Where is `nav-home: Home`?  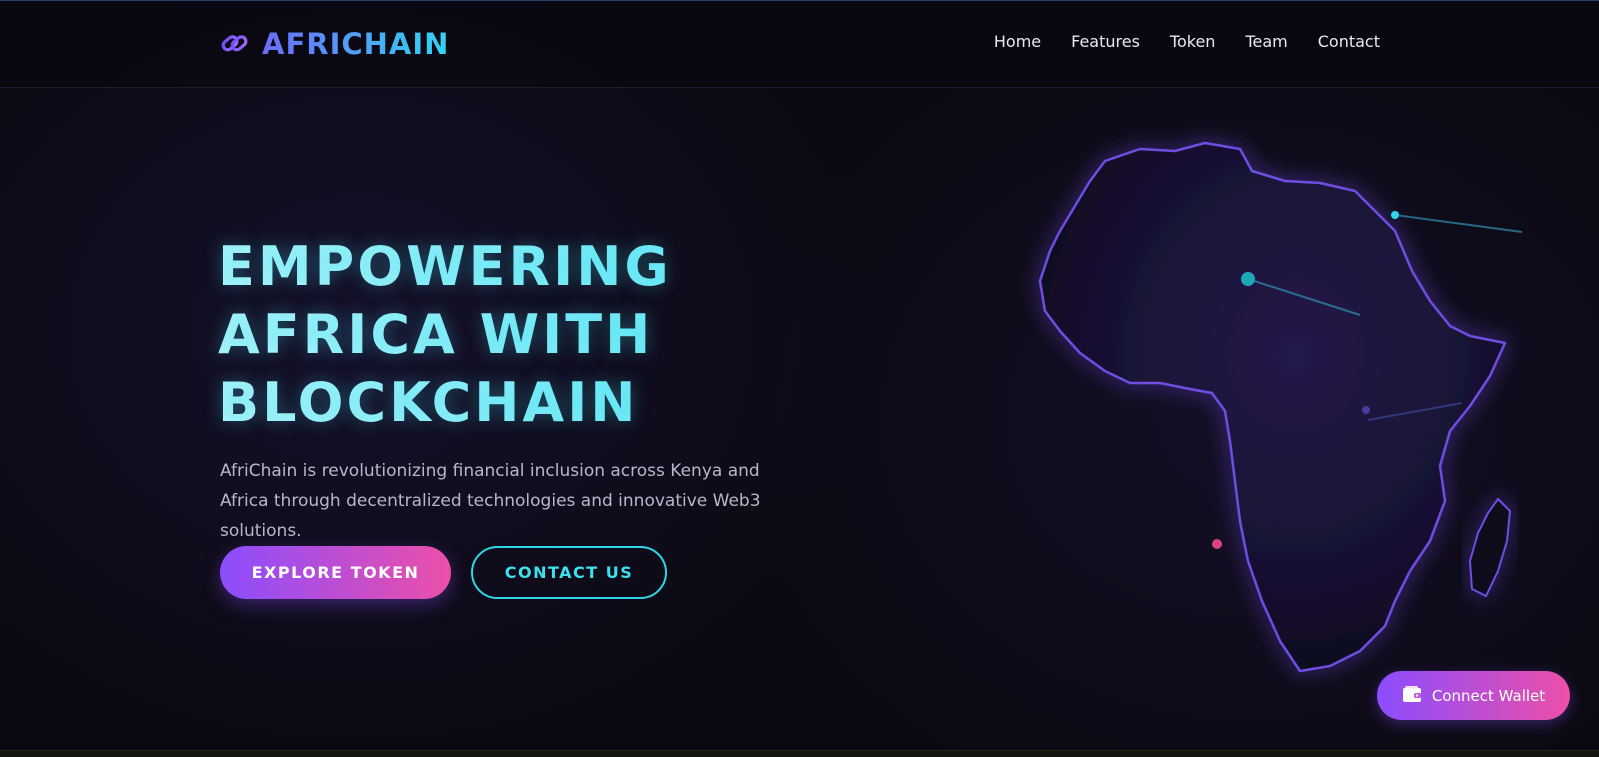 nav-home: Home is located at coordinates (1017, 41).